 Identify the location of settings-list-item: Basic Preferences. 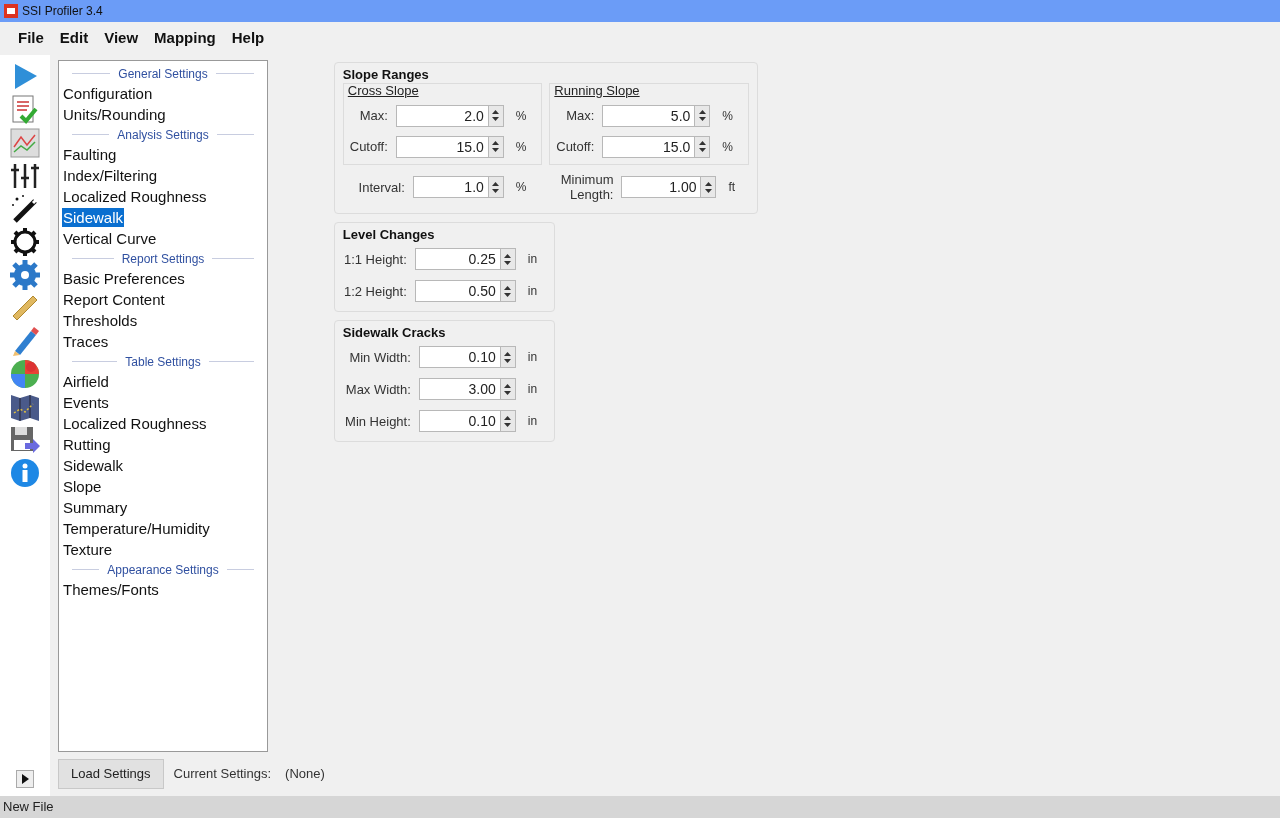
(124, 278).